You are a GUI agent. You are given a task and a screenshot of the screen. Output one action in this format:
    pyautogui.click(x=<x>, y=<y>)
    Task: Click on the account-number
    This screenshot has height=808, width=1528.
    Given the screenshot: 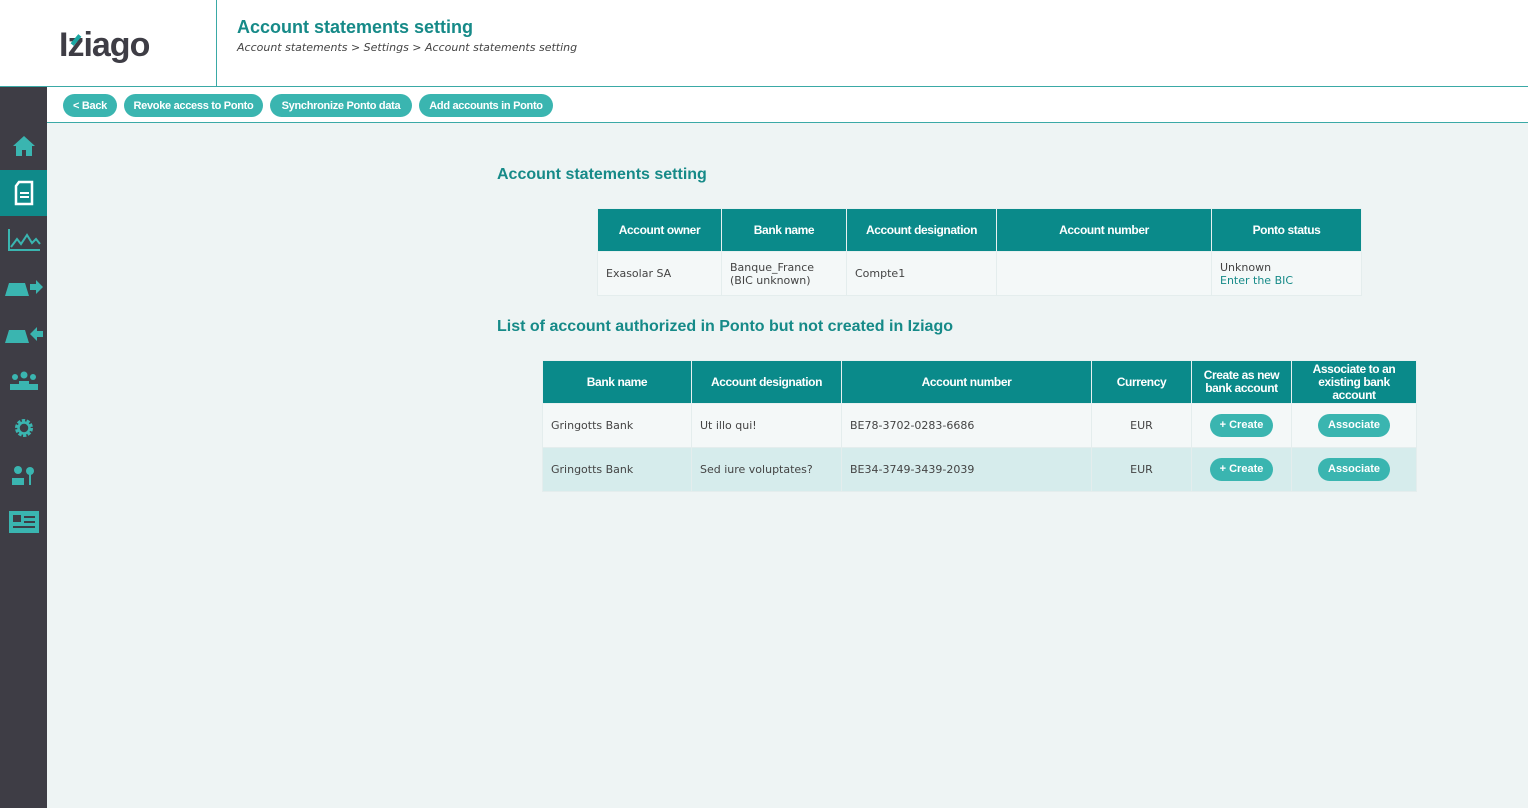 What is the action you would take?
    pyautogui.click(x=1104, y=273)
    